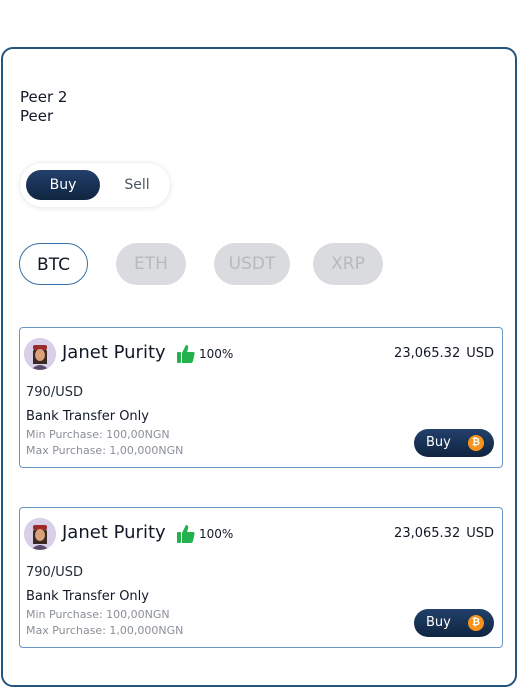 Image resolution: width=520 pixels, height=687 pixels. I want to click on coin-chip-xrp: XRP, so click(348, 264).